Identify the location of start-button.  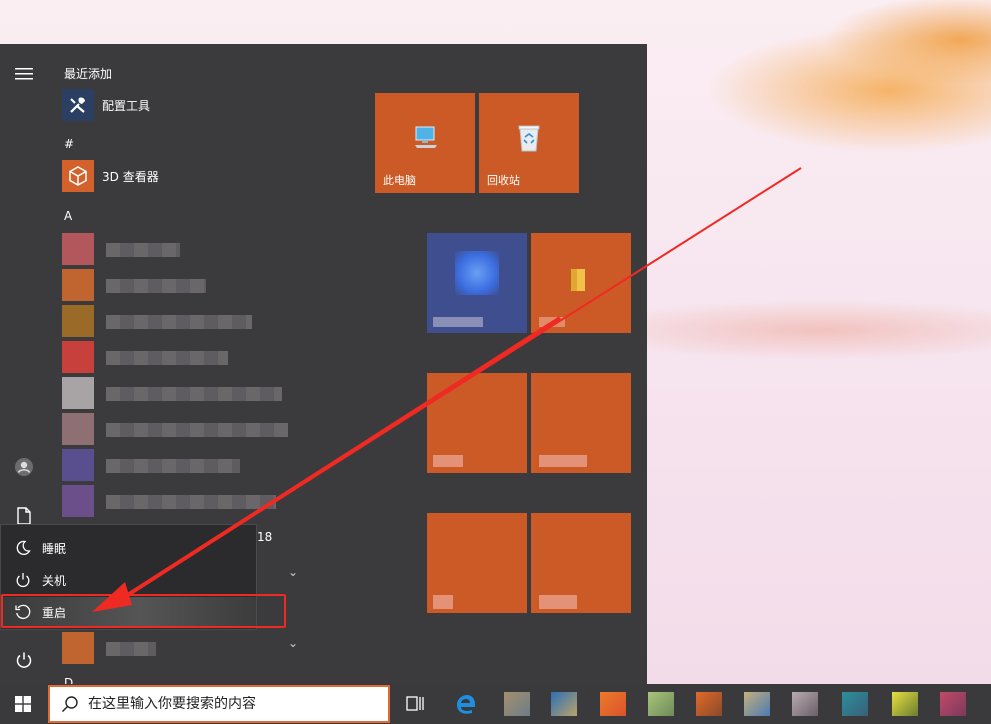
(23, 704).